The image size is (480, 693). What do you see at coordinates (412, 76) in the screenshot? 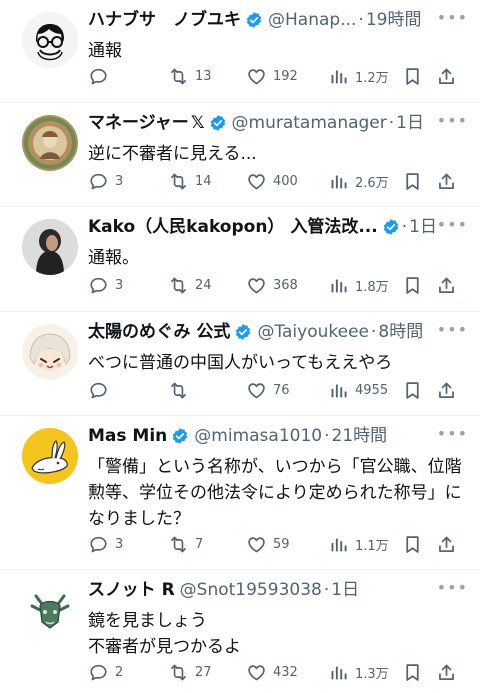
I see `bookmark-icon` at bounding box center [412, 76].